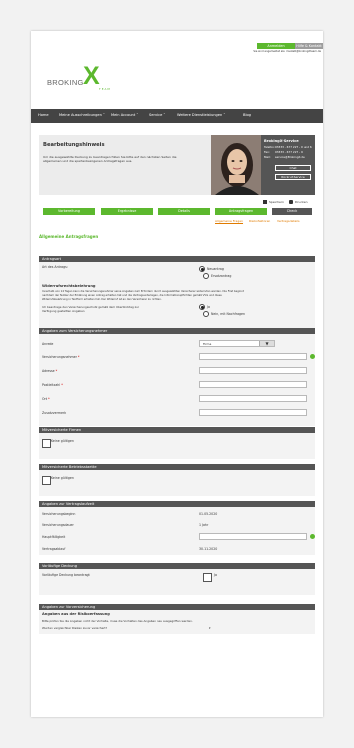  What do you see at coordinates (292, 211) in the screenshot?
I see `step-check: Check` at bounding box center [292, 211].